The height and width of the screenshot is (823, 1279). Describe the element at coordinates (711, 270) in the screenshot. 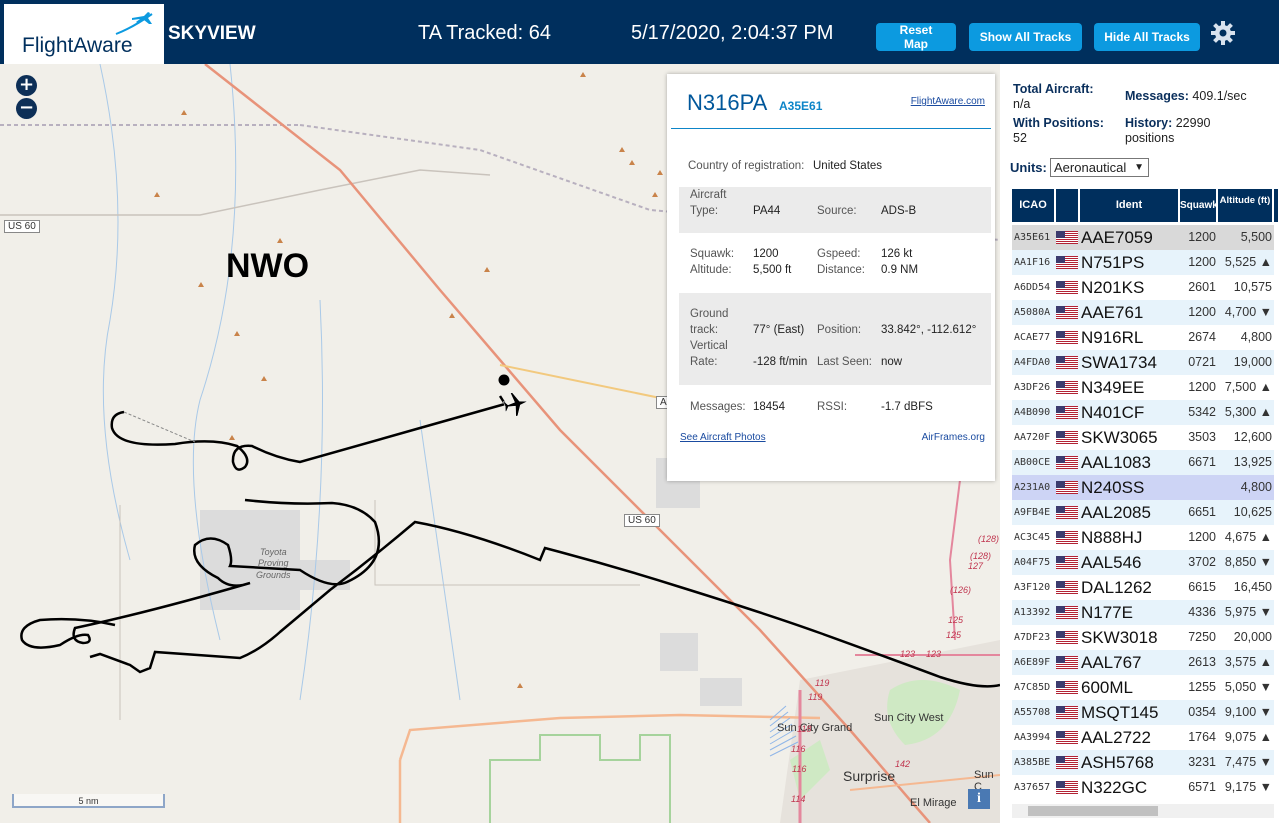

I see `altitude-label: Altitude:` at that location.